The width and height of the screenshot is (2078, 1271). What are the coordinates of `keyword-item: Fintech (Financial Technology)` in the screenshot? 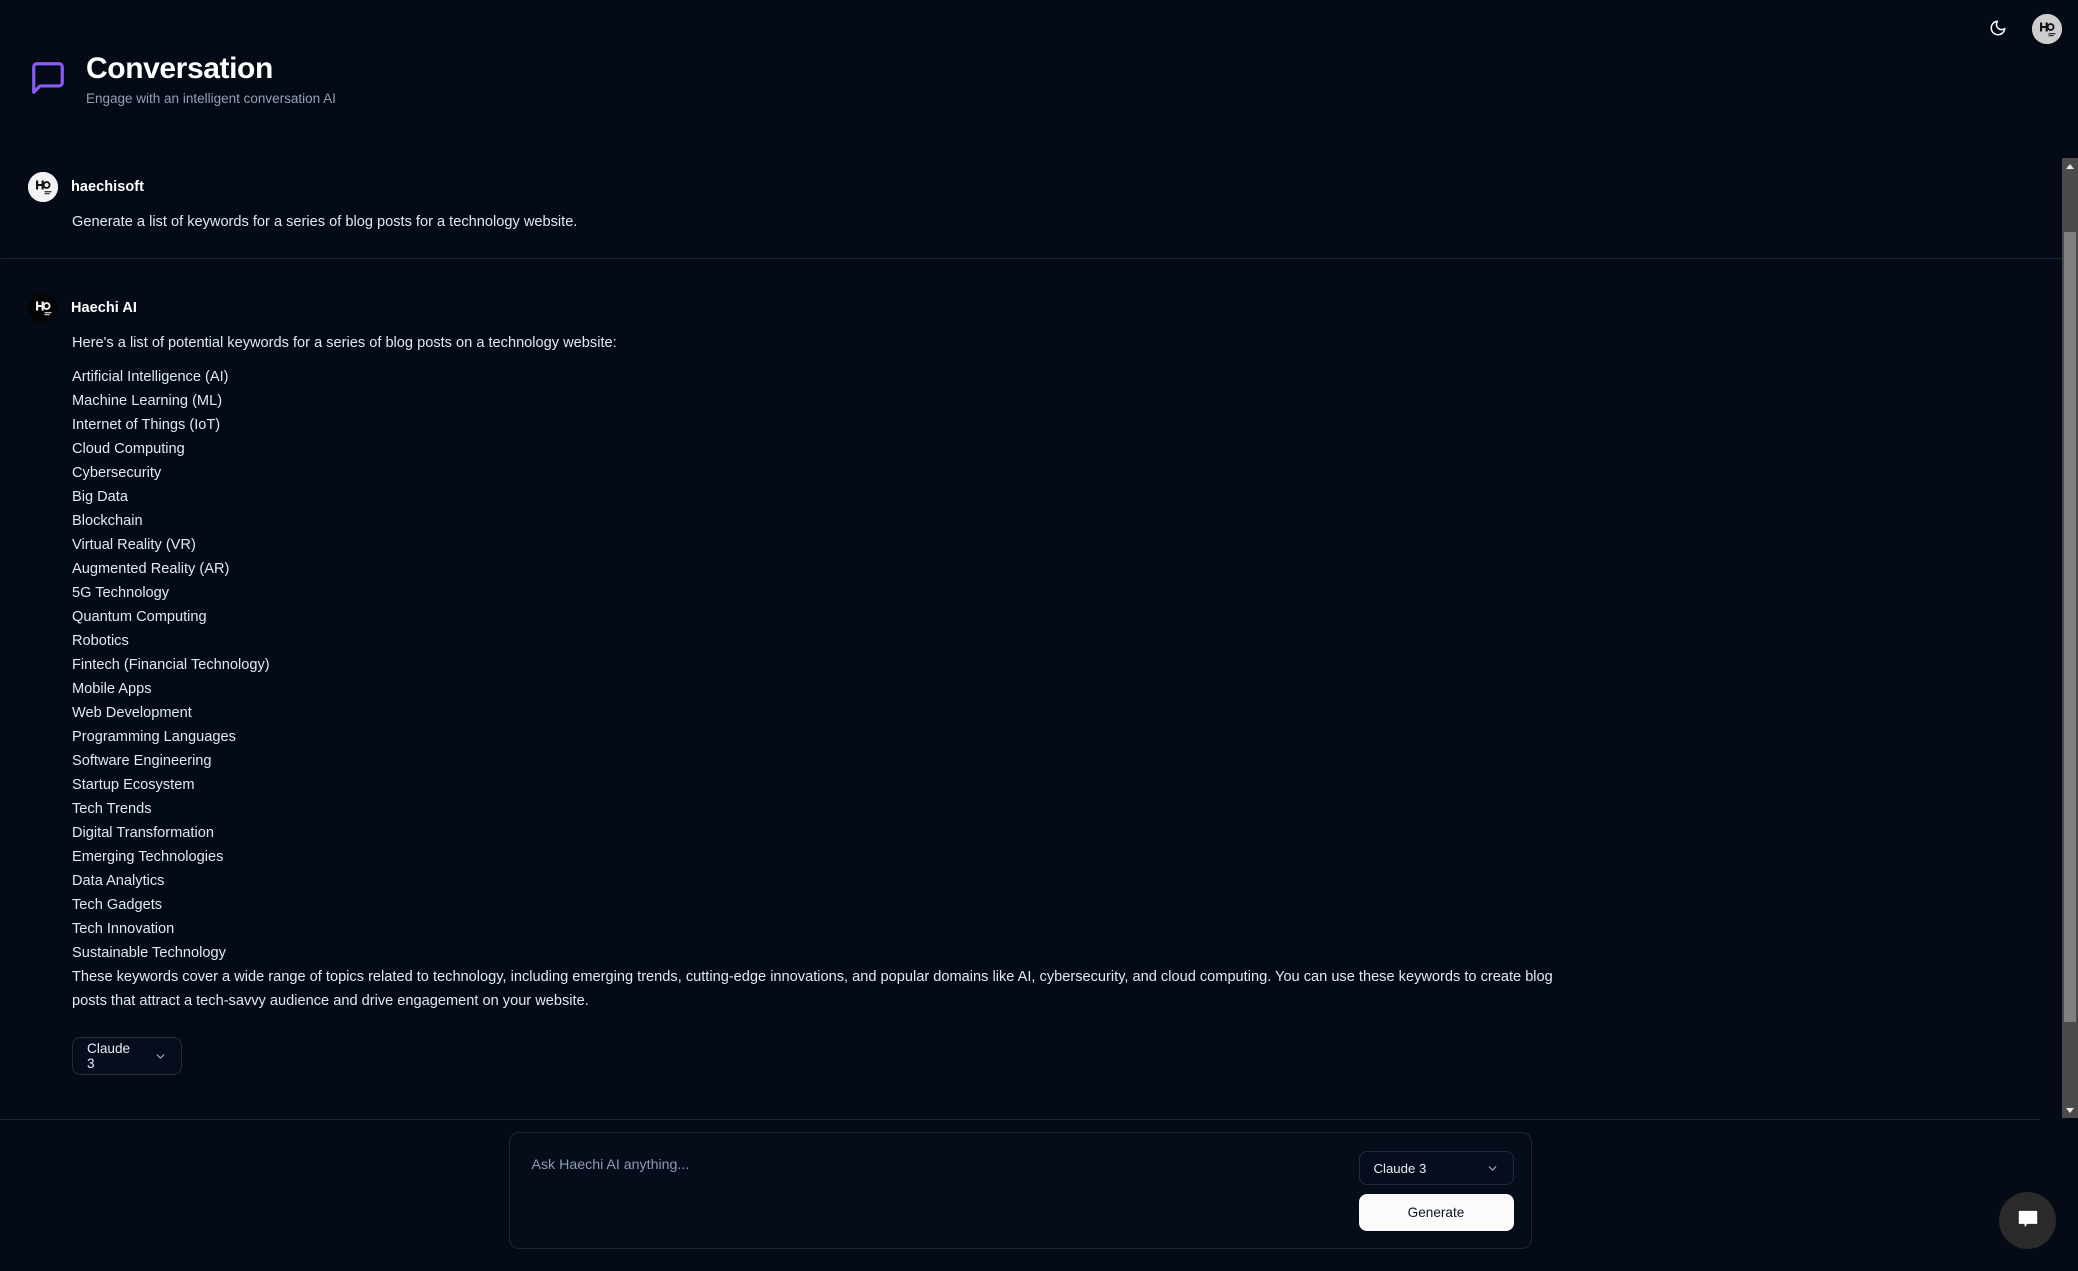 It's located at (171, 665).